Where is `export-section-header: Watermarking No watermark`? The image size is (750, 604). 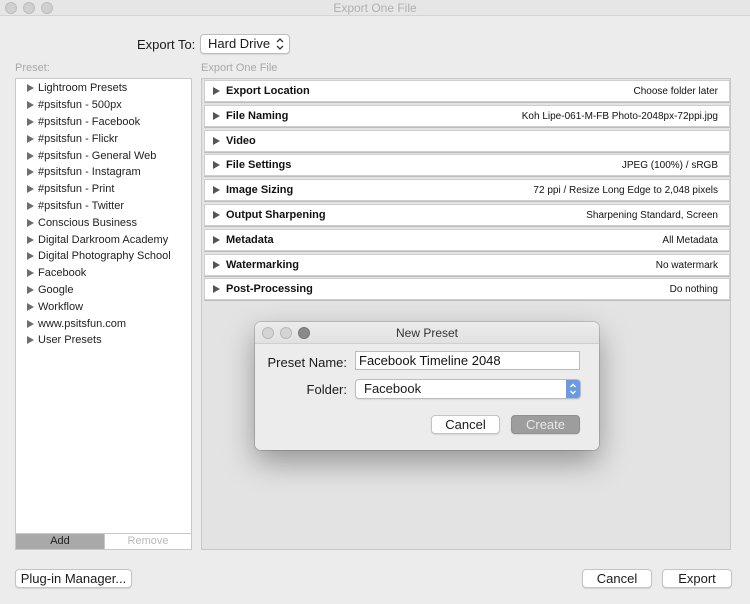 export-section-header: Watermarking No watermark is located at coordinates (467, 264).